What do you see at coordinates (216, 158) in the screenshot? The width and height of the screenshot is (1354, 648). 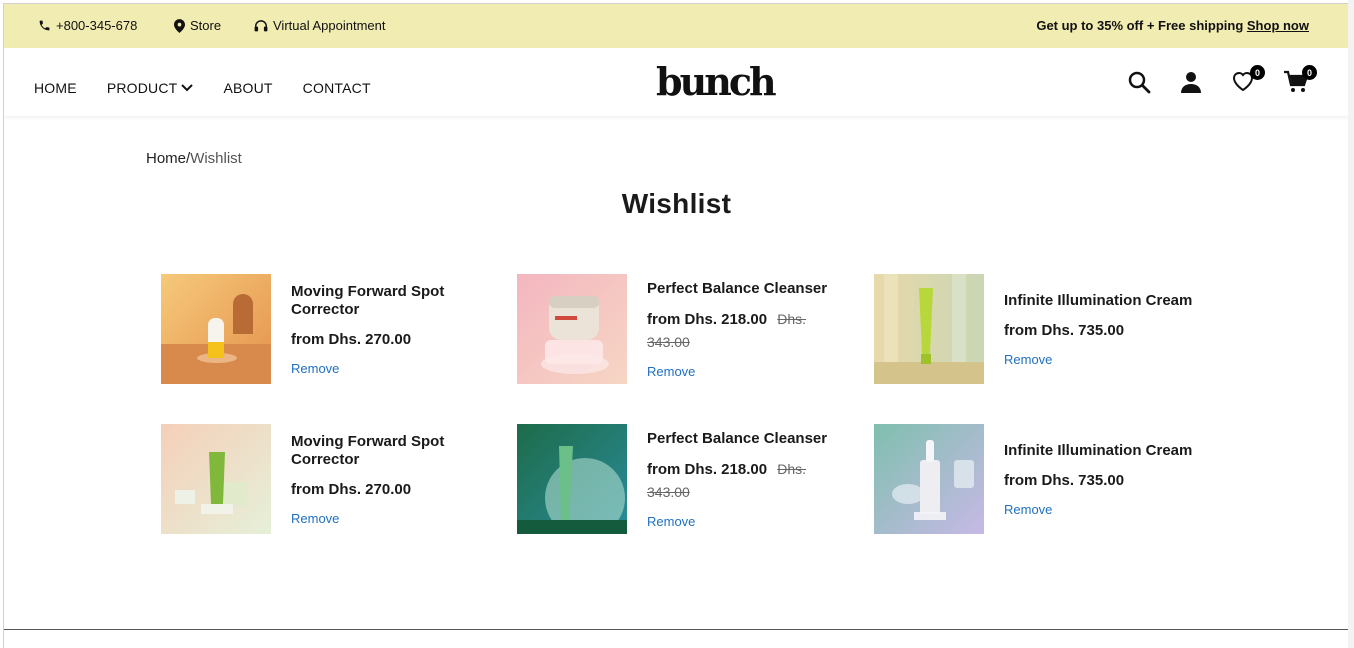 I see `breadcrumb-current: Wishlist` at bounding box center [216, 158].